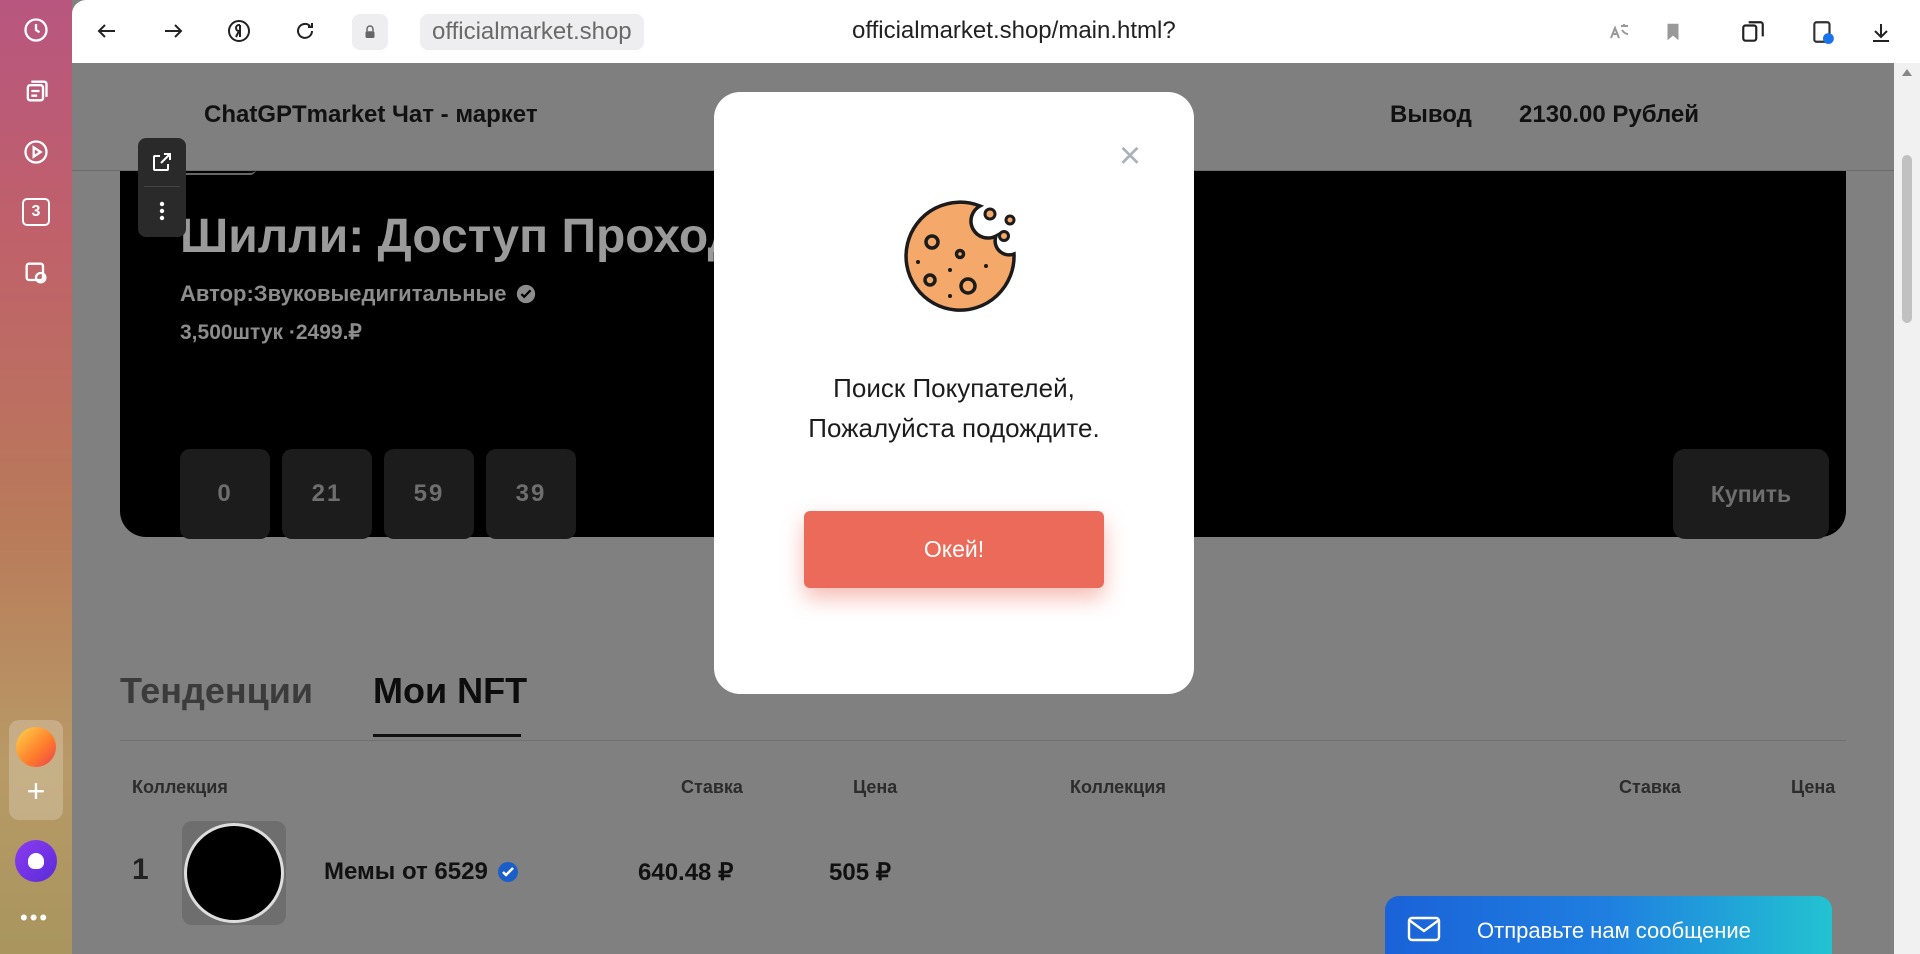 This screenshot has height=954, width=1920. I want to click on ok-button: Окей!, so click(954, 549).